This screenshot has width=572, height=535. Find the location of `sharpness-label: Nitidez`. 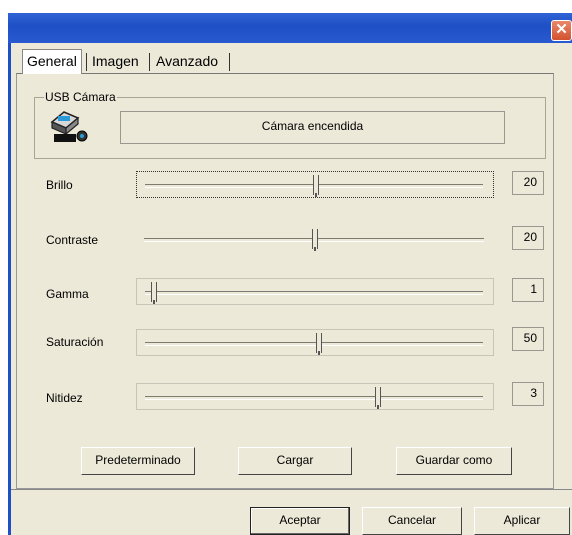

sharpness-label: Nitidez is located at coordinates (64, 398).